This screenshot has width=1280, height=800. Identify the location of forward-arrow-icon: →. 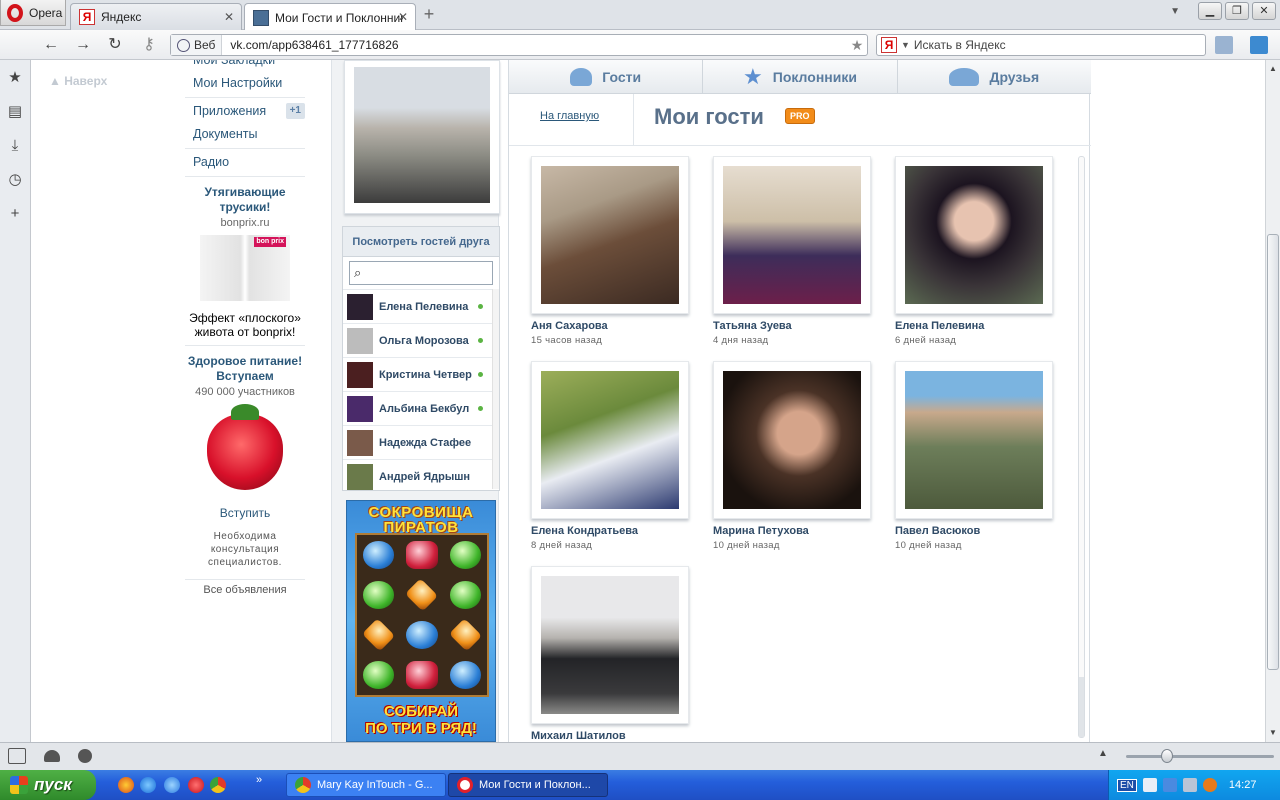
(83, 45).